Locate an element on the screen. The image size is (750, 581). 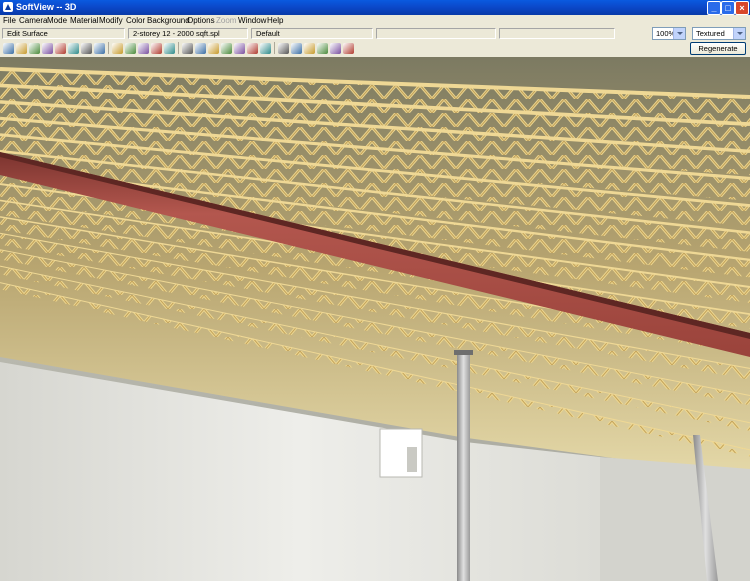
menu-options: Options is located at coordinates (201, 20).